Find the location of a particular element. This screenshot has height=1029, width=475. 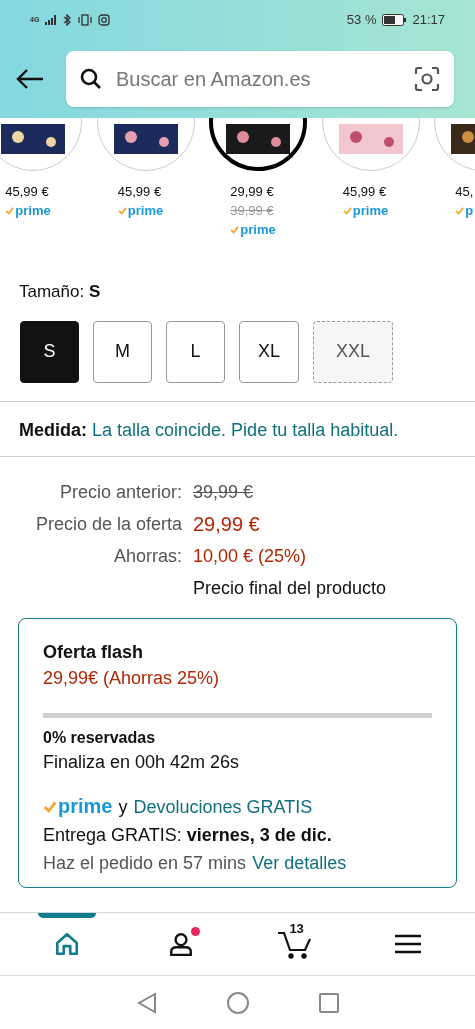

search-field: Buscar en Amazon.es is located at coordinates (258, 79).